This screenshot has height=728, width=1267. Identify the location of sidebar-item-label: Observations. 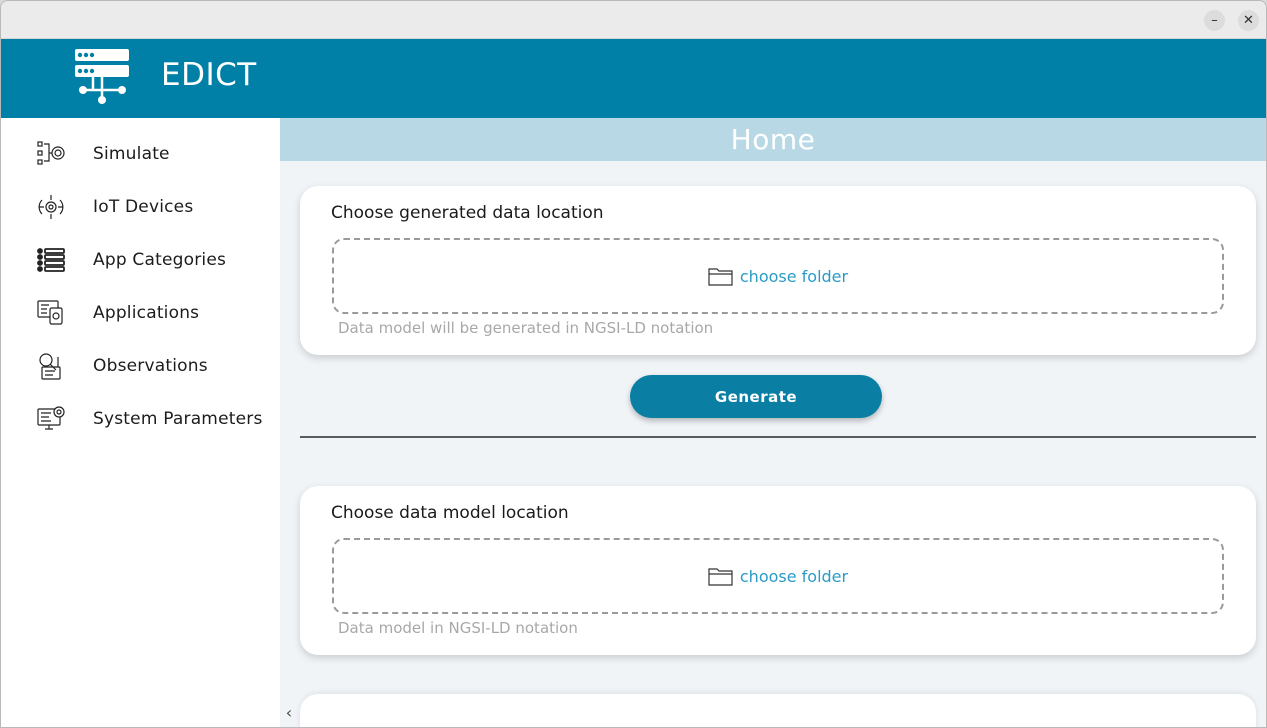
(150, 365).